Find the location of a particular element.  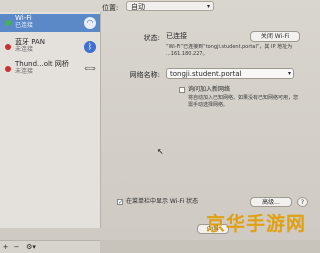

sidebar-footer: + − ⚙▾ is located at coordinates (50, 246).